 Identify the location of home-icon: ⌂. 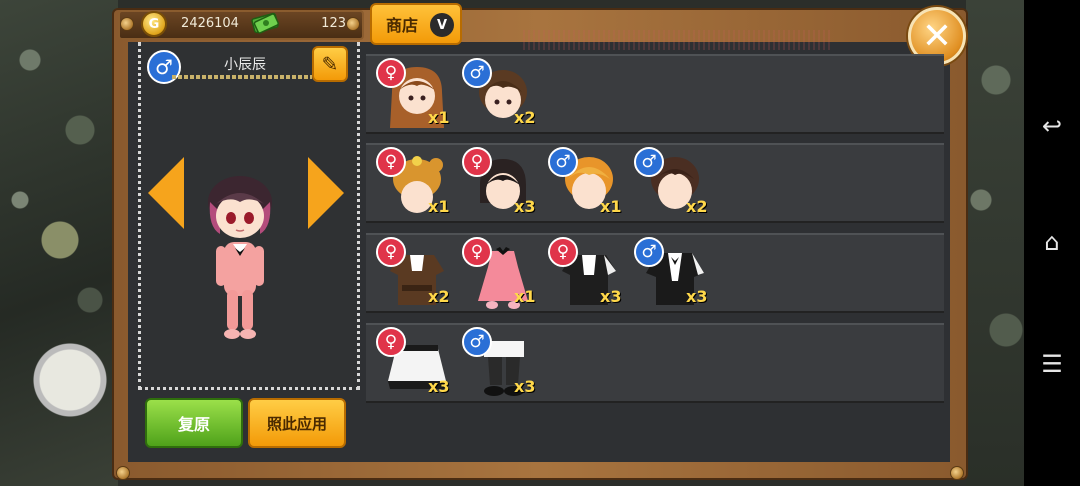
(1052, 242).